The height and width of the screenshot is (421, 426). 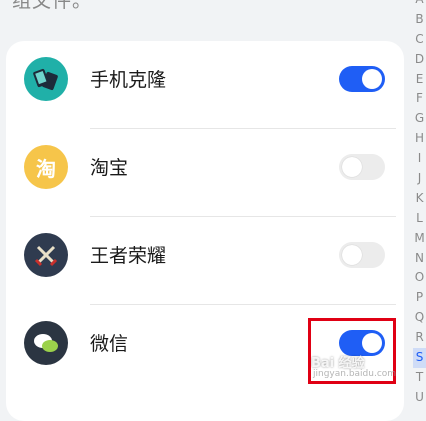 I want to click on phone-clone-icon, so click(x=46, y=79).